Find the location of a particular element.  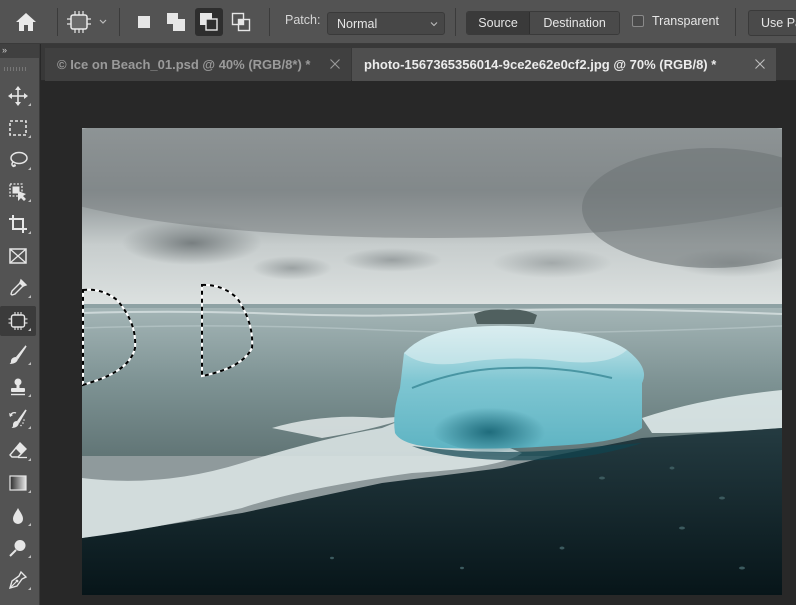

stamp-icon is located at coordinates (18, 387).